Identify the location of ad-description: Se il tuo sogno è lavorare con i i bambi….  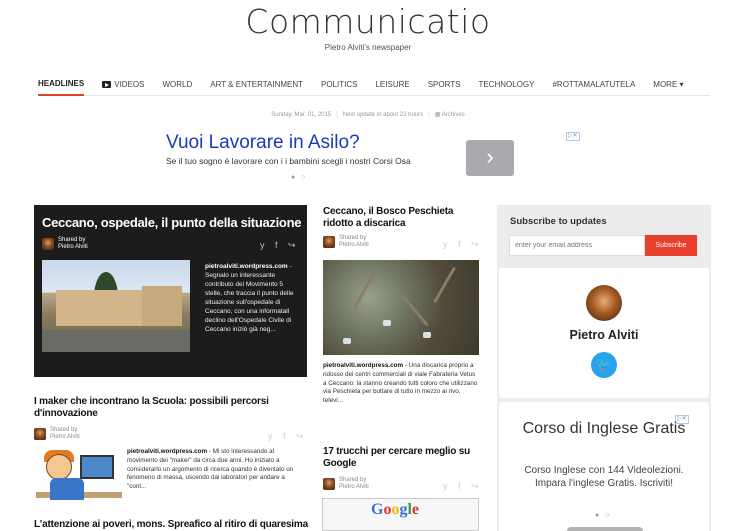
(288, 161).